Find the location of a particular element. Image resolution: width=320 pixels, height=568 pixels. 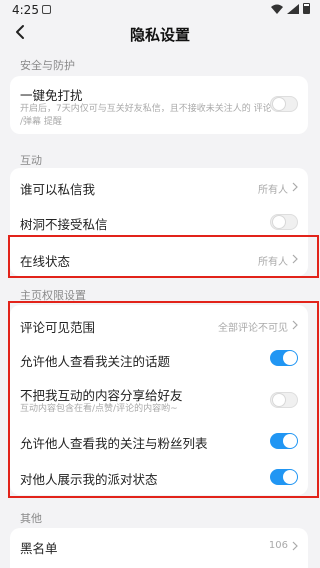

section-label-homepage: 主页权限设置 is located at coordinates (53, 295).